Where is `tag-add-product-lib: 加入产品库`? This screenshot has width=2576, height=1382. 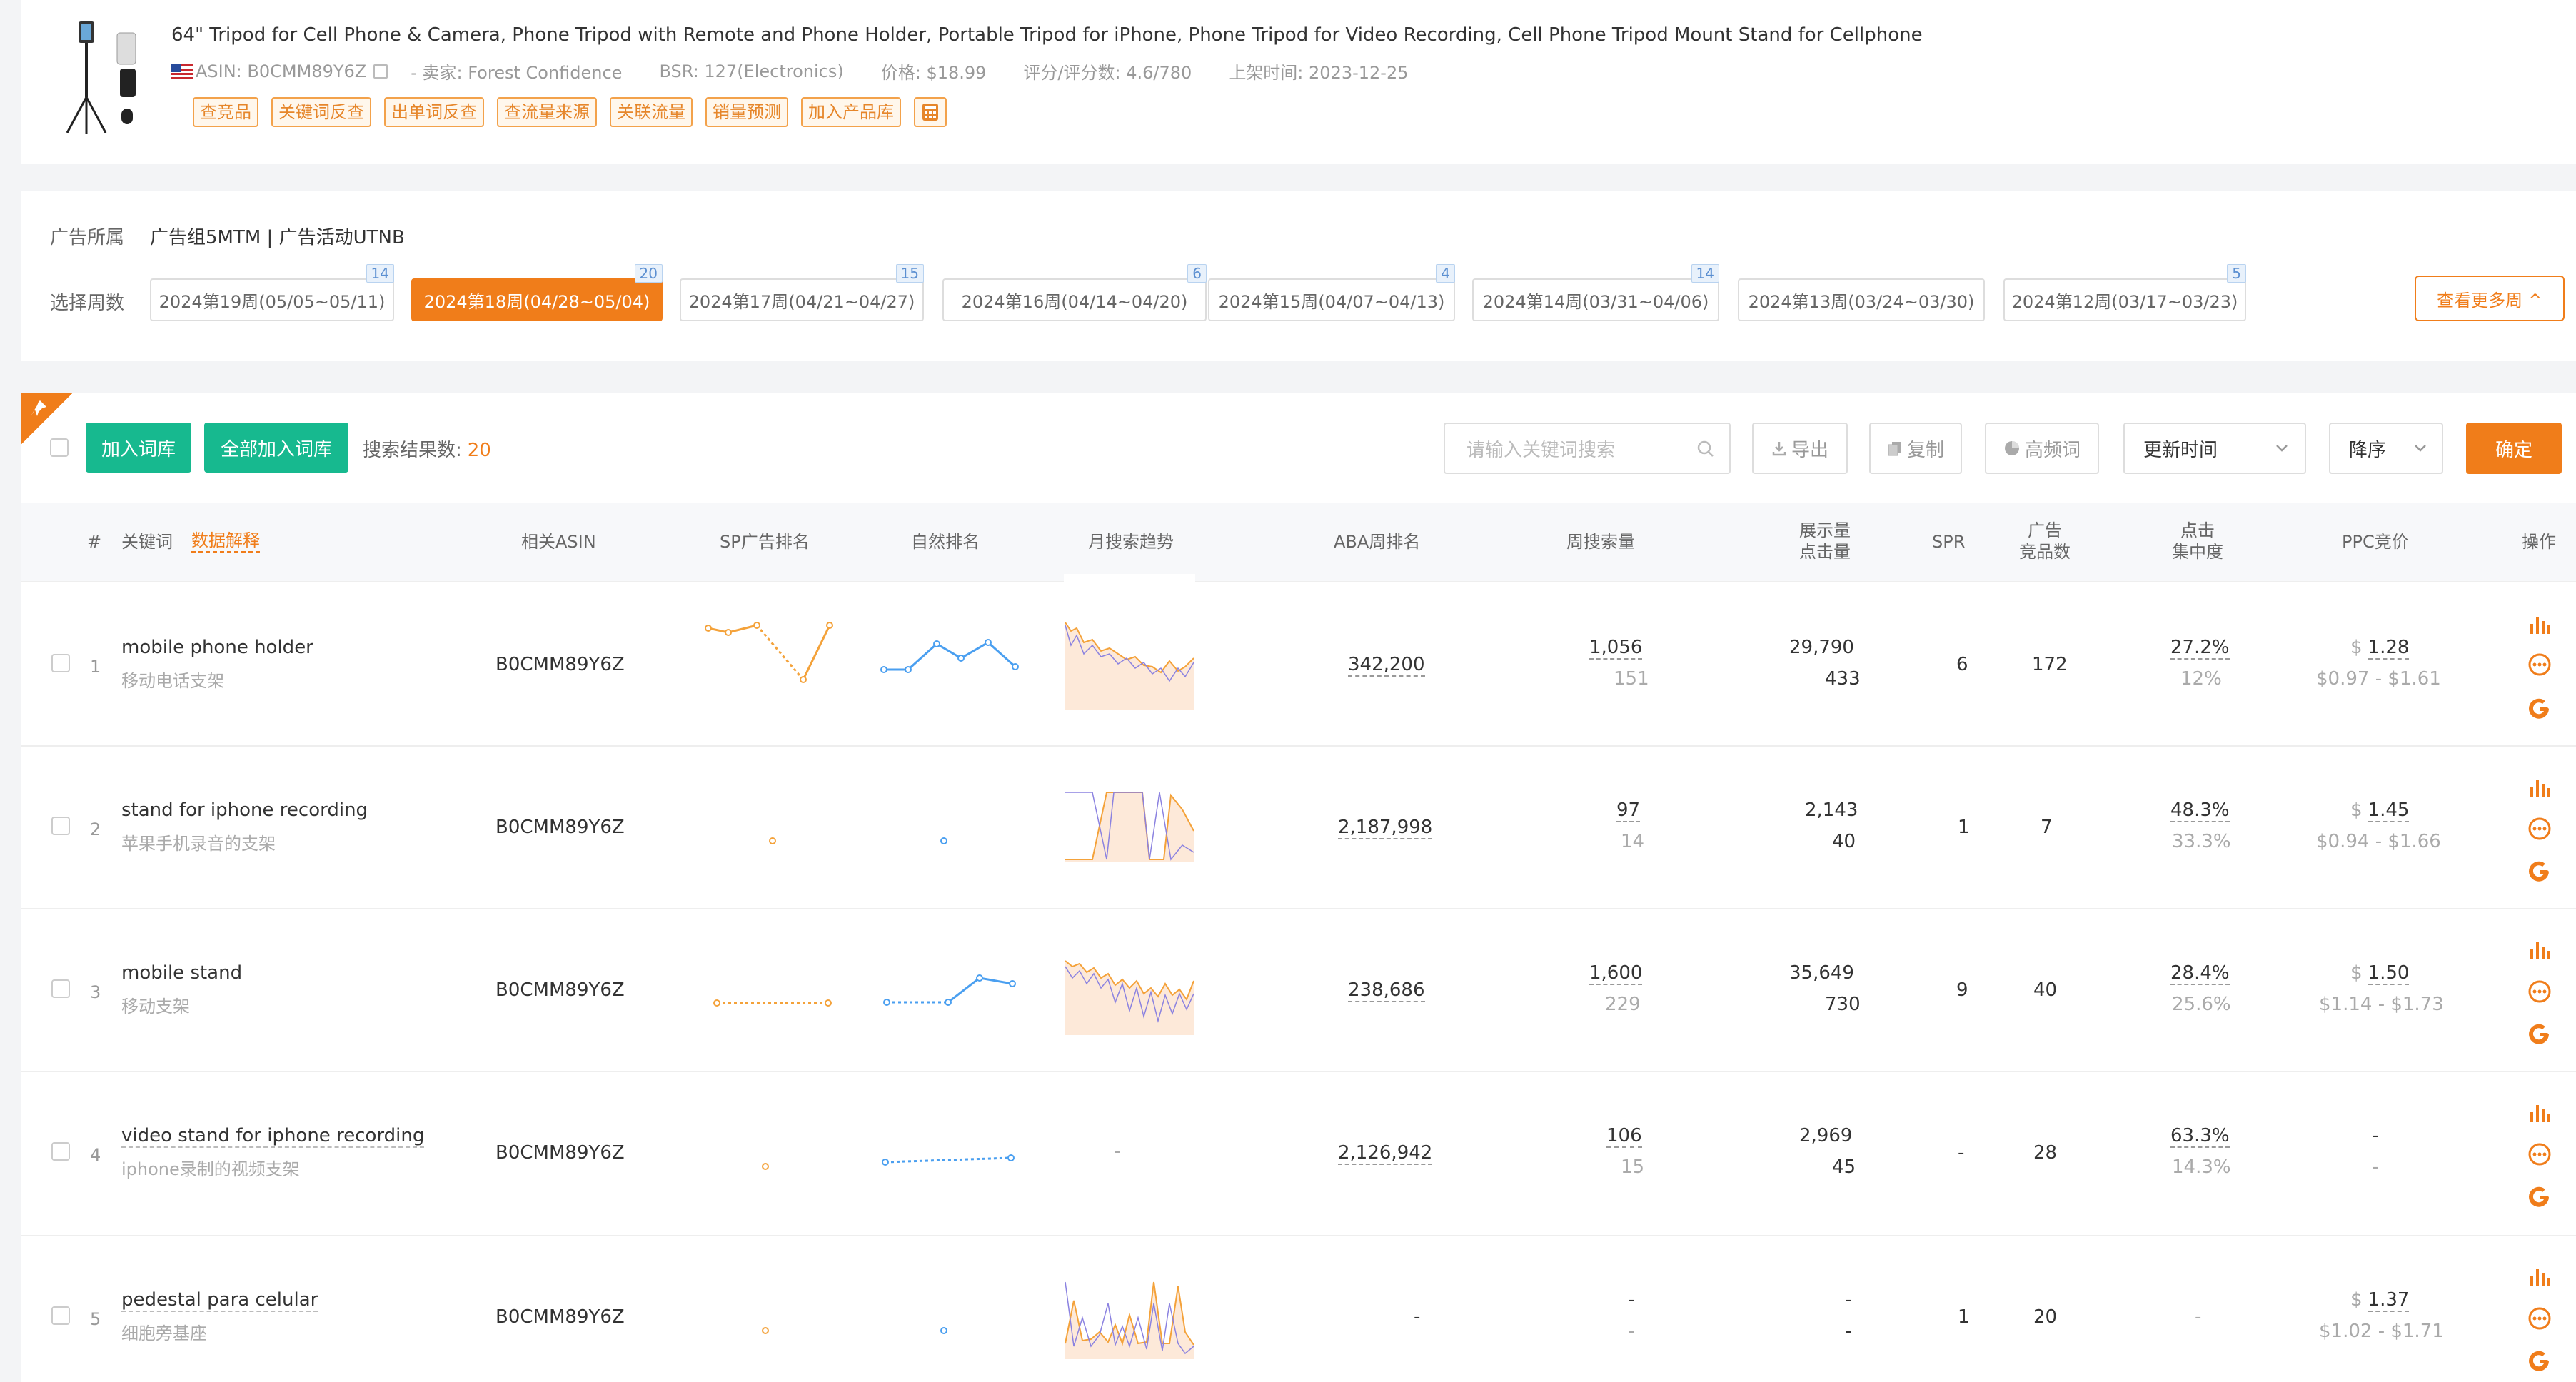 tag-add-product-lib: 加入产品库 is located at coordinates (851, 112).